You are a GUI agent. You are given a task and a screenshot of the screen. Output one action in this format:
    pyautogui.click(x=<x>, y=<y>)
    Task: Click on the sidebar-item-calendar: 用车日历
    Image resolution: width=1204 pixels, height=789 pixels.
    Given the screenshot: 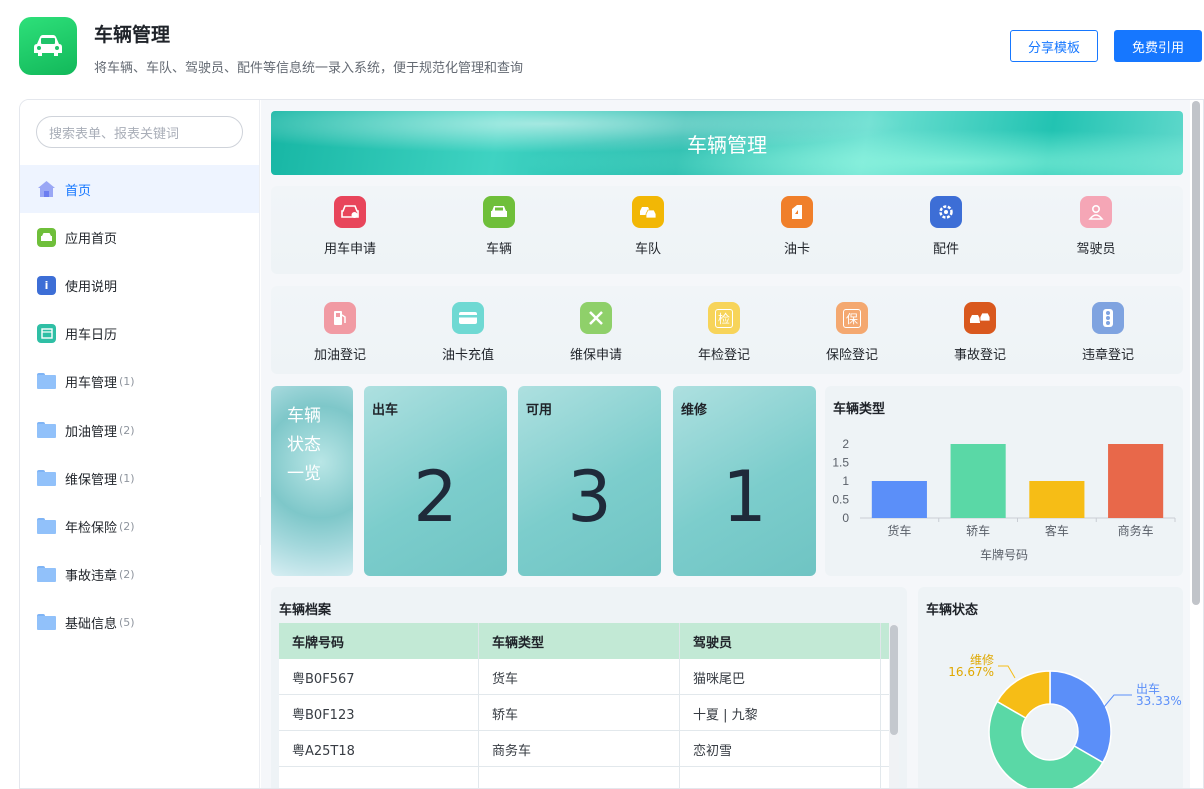 What is the action you would take?
    pyautogui.click(x=139, y=333)
    